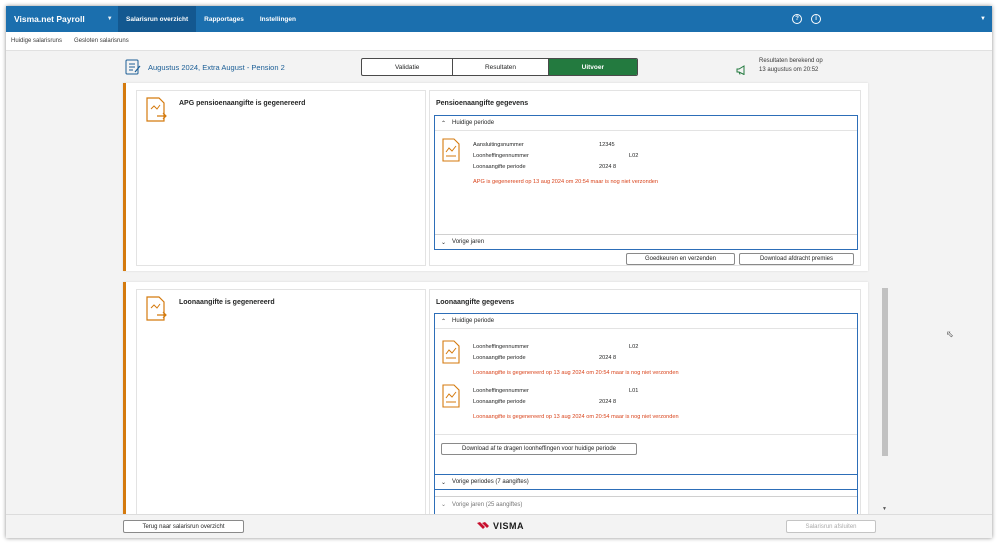  I want to click on close-run-button: Salarisrun afsluiten, so click(831, 526).